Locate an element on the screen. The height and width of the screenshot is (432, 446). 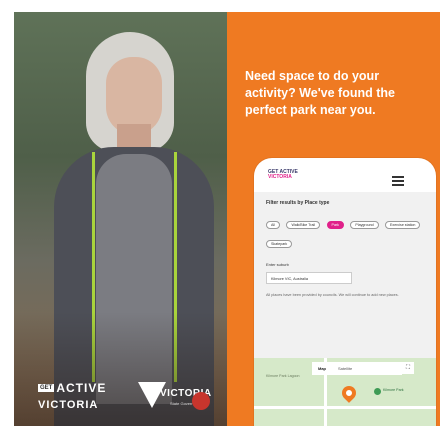
hamburger-icon is located at coordinates (398, 181).